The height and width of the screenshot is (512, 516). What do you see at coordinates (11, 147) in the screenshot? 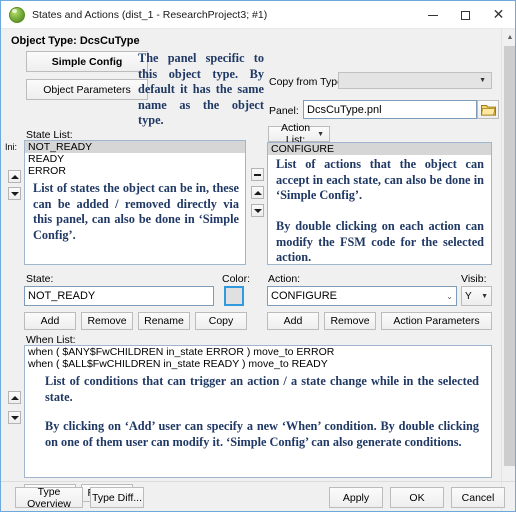
I see `initial-state-label: Ini:` at bounding box center [11, 147].